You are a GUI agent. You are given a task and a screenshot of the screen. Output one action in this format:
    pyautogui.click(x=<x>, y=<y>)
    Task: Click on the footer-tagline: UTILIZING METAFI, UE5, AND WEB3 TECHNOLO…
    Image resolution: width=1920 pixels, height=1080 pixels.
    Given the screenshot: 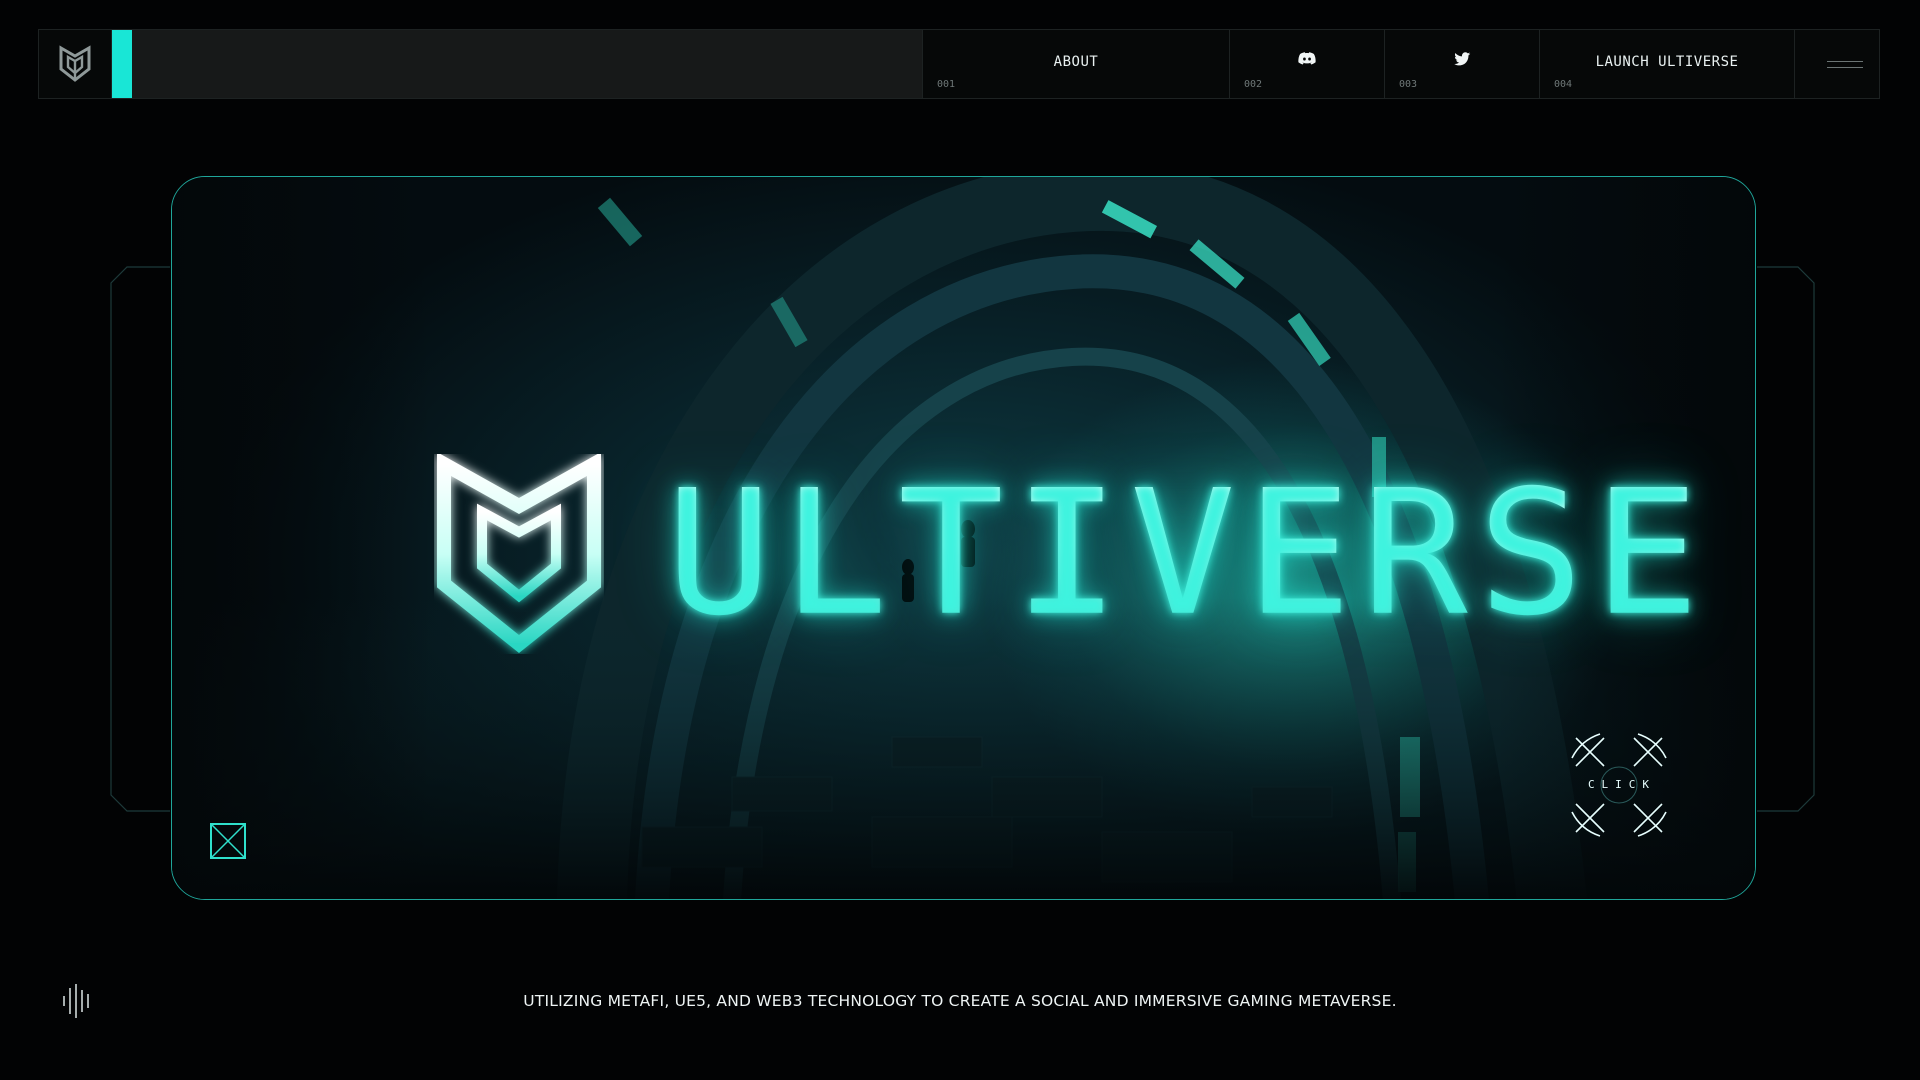 What is the action you would take?
    pyautogui.click(x=960, y=1001)
    